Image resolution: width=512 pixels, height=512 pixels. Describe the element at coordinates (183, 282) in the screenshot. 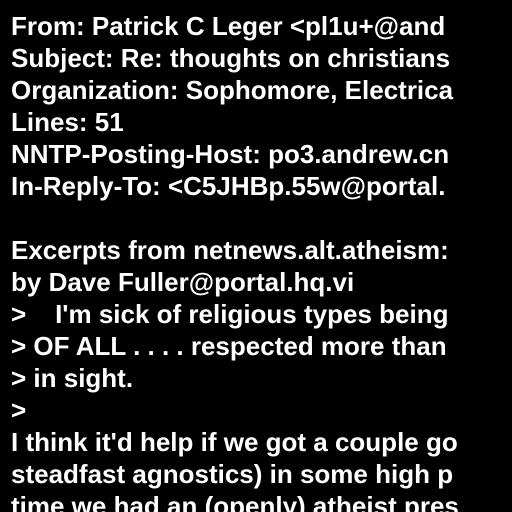

I see `excerpt-attribution: by Dave Fuller@portal.hq.vi` at that location.